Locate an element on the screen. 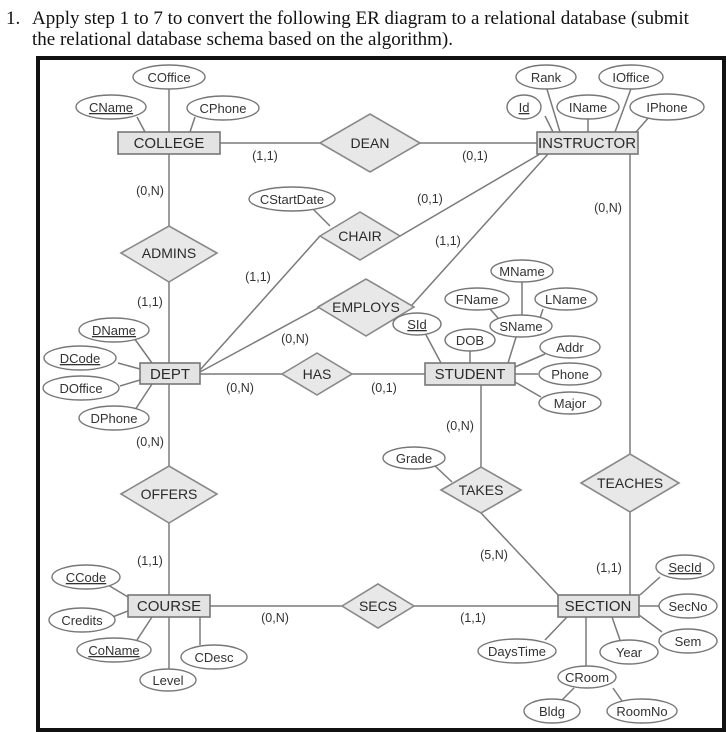 This screenshot has width=728, height=732. card-instructor-employs: (1,1) is located at coordinates (448, 241).